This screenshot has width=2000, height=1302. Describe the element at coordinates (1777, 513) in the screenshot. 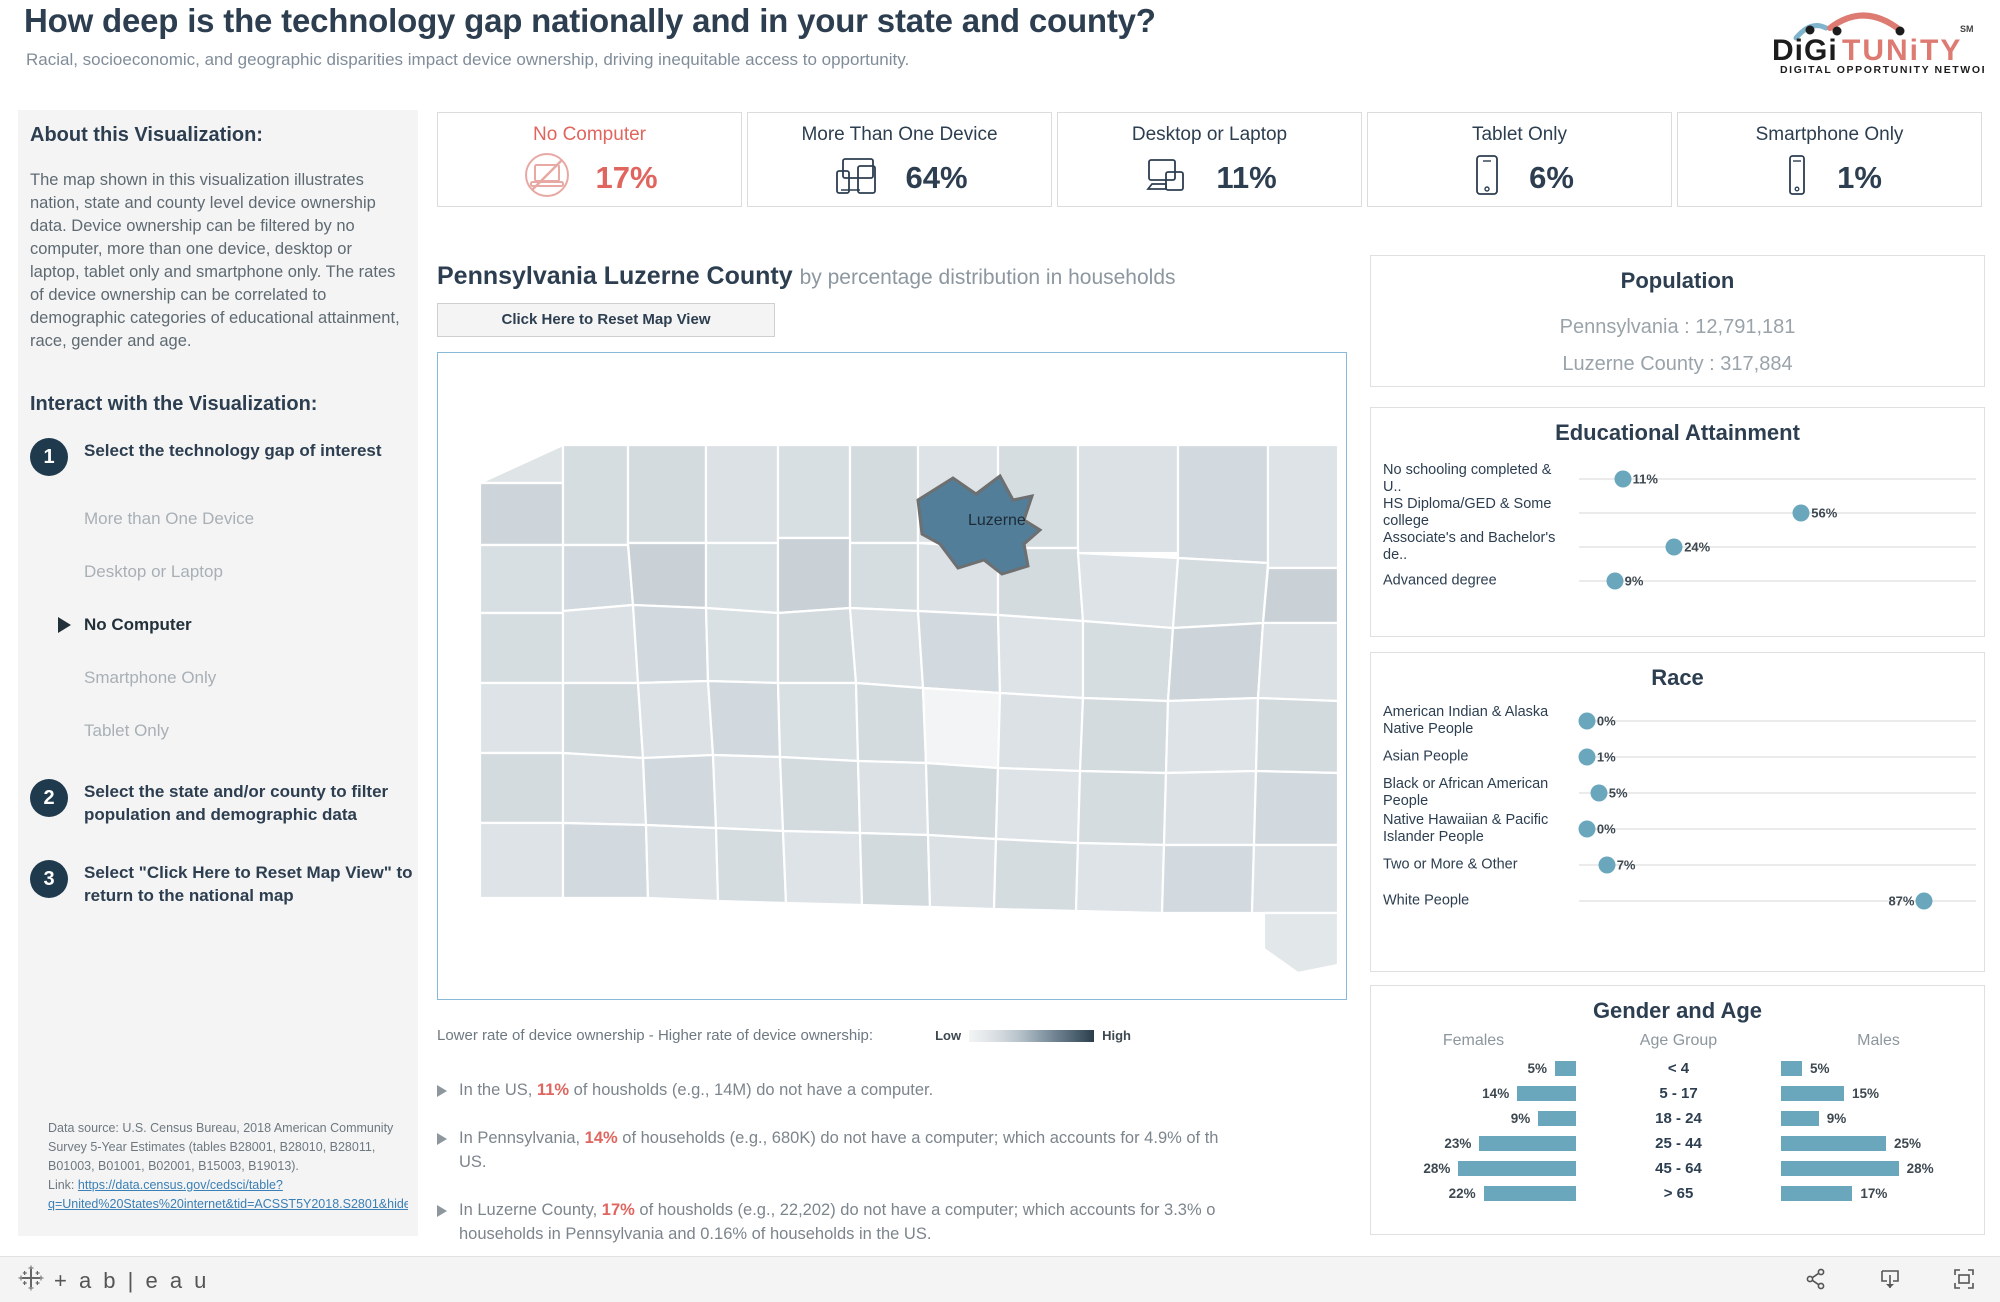

I see `dot-row-track: 56%` at that location.